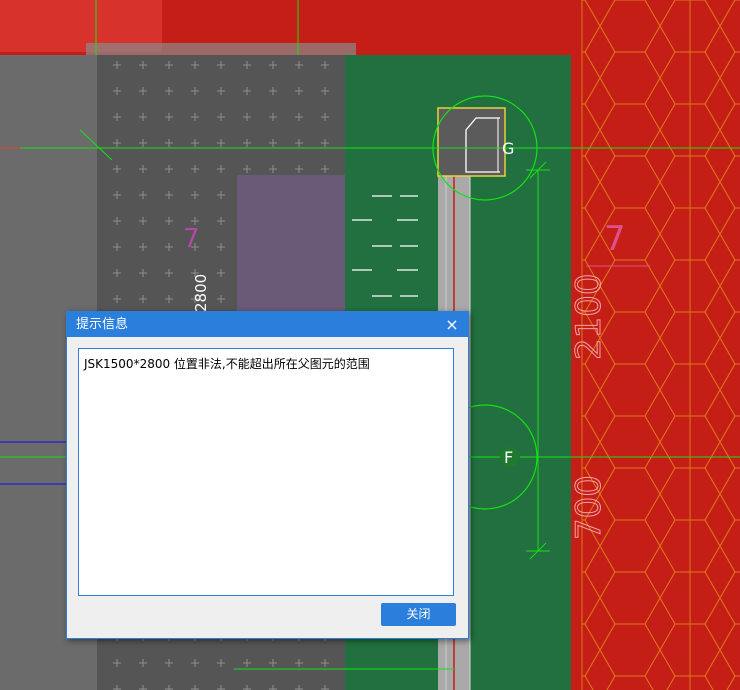 This screenshot has width=740, height=690. Describe the element at coordinates (452, 324) in the screenshot. I see `close-icon: ×` at that location.